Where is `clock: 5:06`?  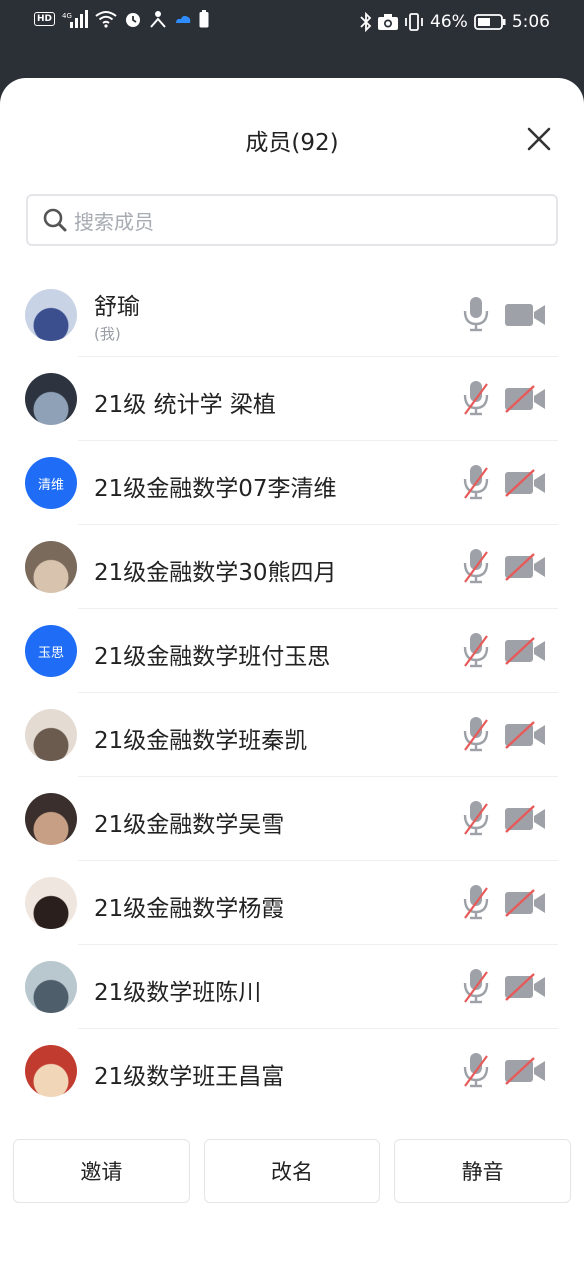
clock: 5:06 is located at coordinates (530, 22).